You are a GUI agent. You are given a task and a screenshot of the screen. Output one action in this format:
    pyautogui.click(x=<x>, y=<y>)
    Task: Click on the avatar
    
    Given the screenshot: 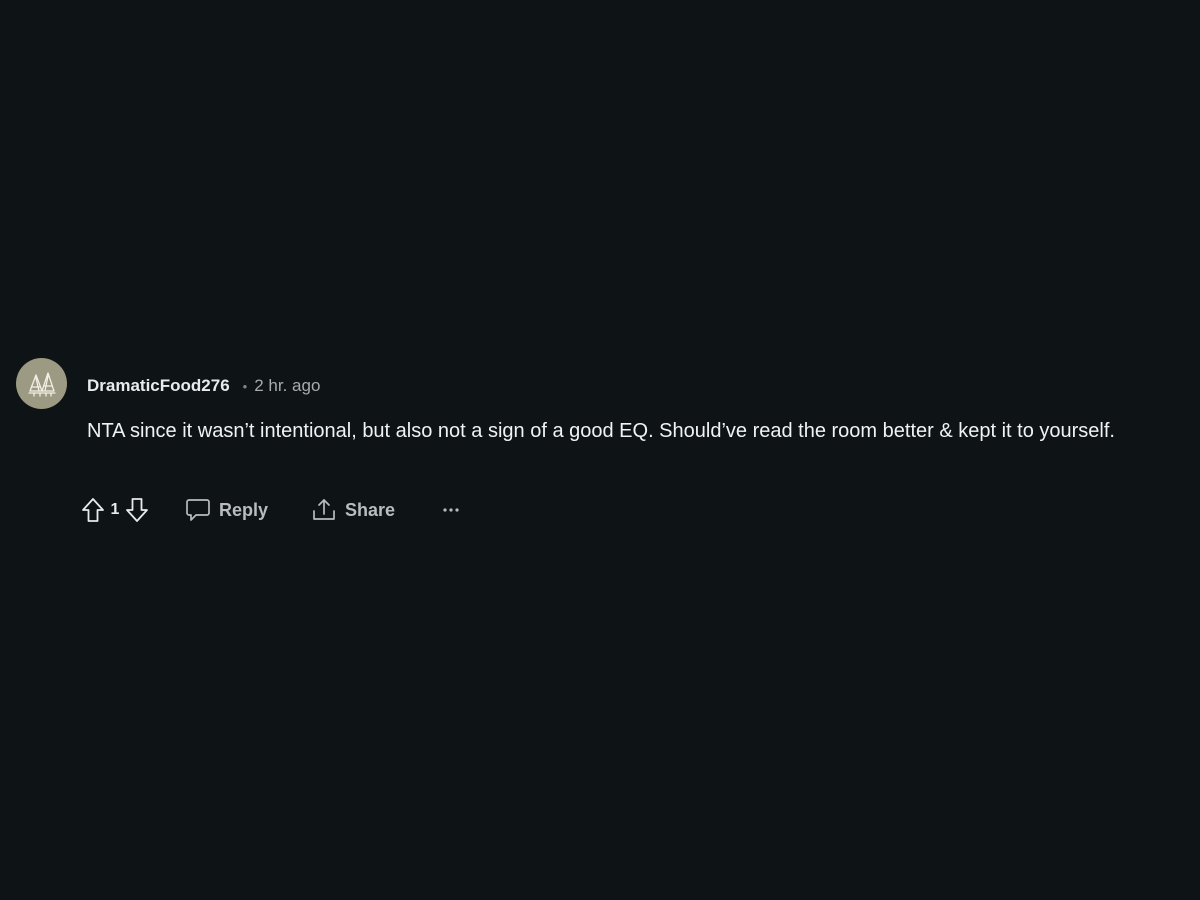 What is the action you would take?
    pyautogui.click(x=41, y=383)
    